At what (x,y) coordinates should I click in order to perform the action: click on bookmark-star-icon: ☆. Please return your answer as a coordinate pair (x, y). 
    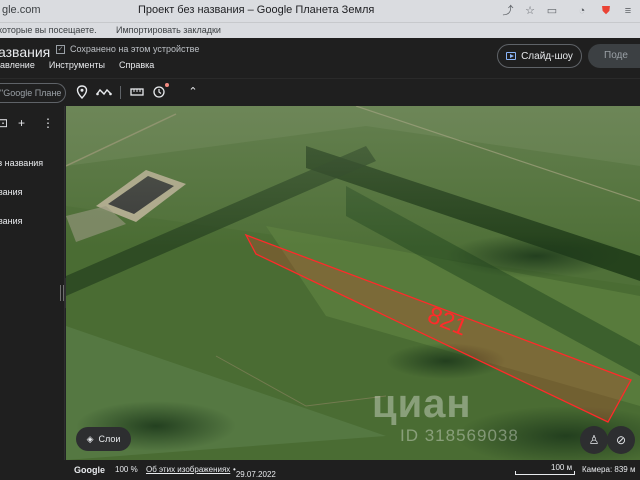
    Looking at the image, I should click on (530, 11).